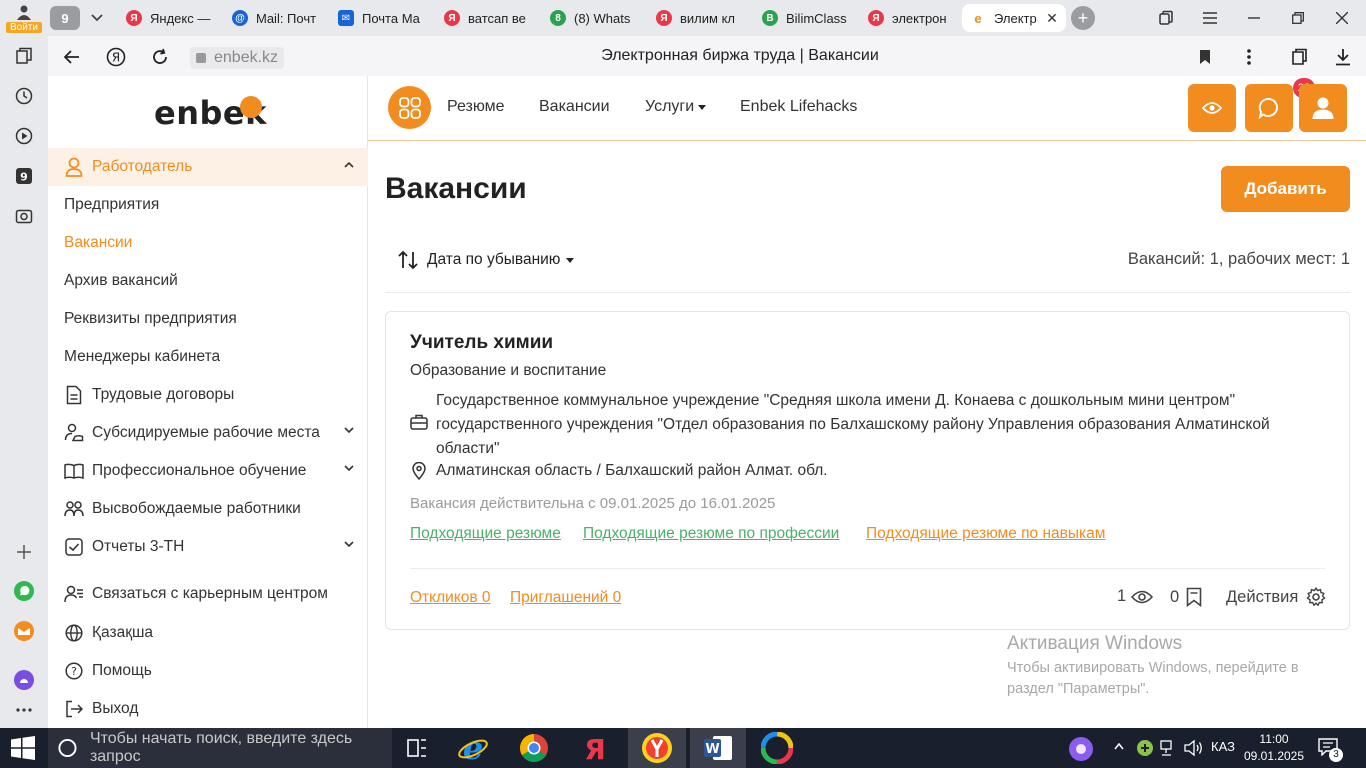  Describe the element at coordinates (485, 534) in the screenshot. I see `matching-resumes-link: Подходящие резюме` at that location.